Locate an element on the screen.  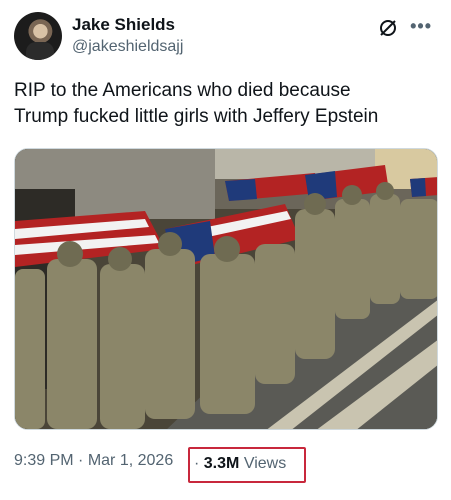
views-label: Views is located at coordinates (265, 463).